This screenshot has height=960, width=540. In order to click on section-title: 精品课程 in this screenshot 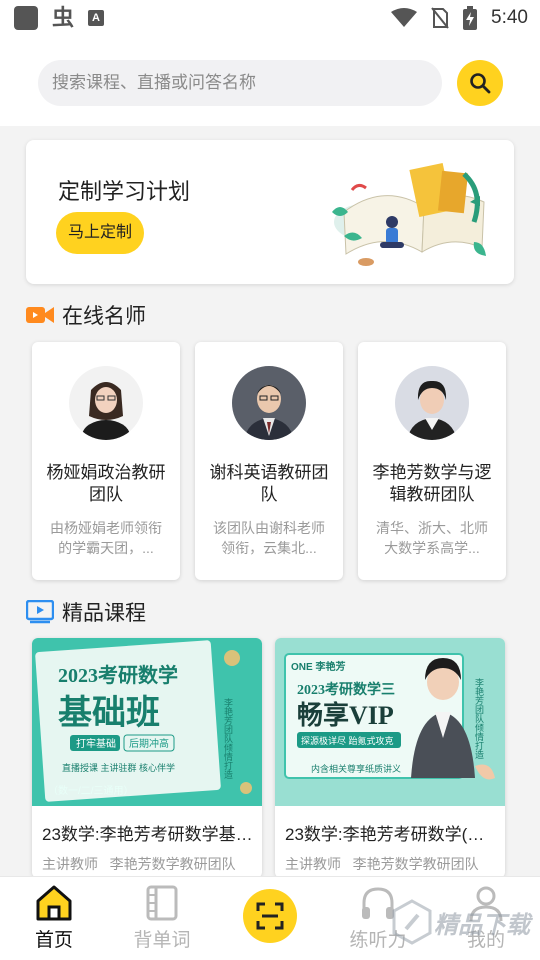, I will do `click(104, 613)`.